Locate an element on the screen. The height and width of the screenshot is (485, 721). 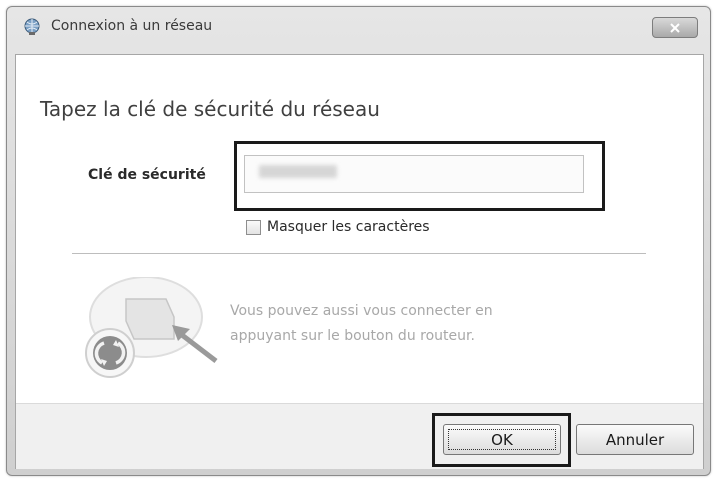
page-title: Tapez la clé de sécurité du réseau is located at coordinates (210, 109).